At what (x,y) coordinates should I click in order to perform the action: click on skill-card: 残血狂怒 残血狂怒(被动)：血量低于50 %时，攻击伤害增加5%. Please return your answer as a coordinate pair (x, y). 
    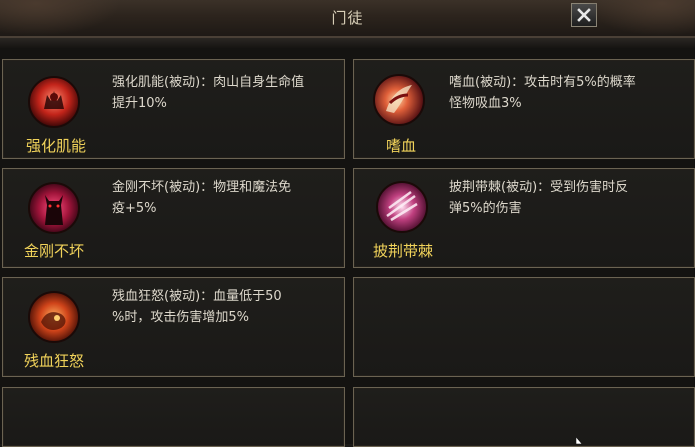
    Looking at the image, I should click on (173, 327).